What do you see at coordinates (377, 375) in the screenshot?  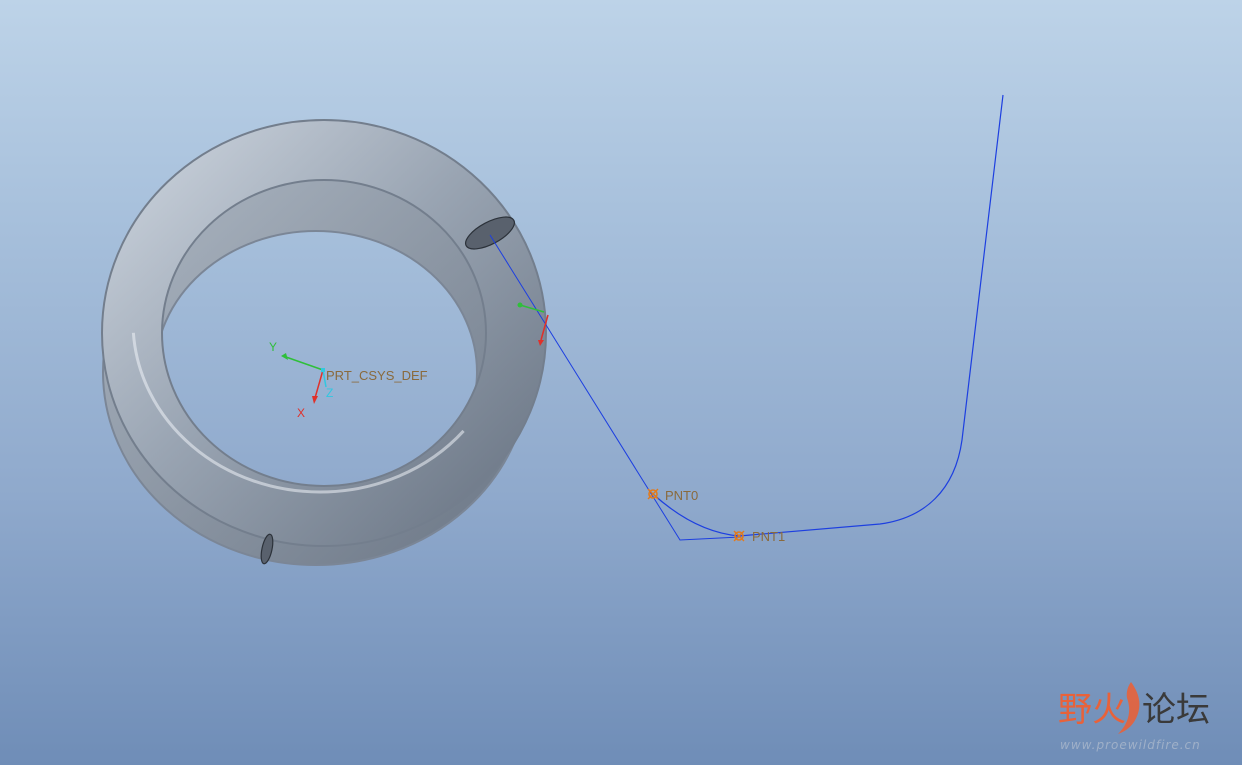 I see `csys-name-label: PRT_CSYS_DEF` at bounding box center [377, 375].